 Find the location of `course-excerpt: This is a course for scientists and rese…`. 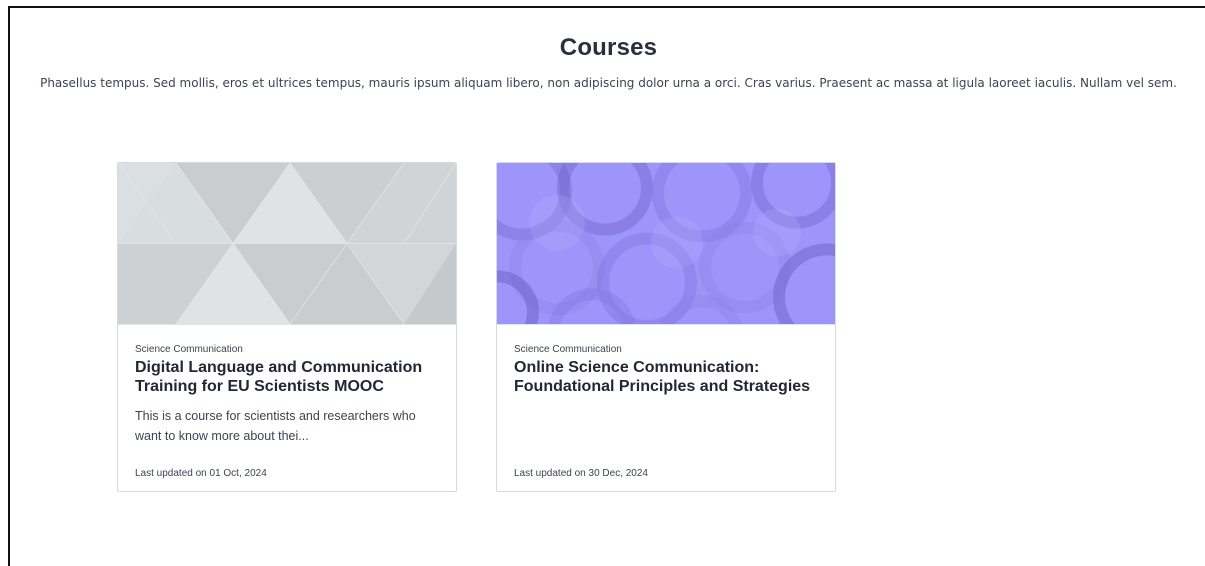

course-excerpt: This is a course for scientists and rese… is located at coordinates (275, 426).